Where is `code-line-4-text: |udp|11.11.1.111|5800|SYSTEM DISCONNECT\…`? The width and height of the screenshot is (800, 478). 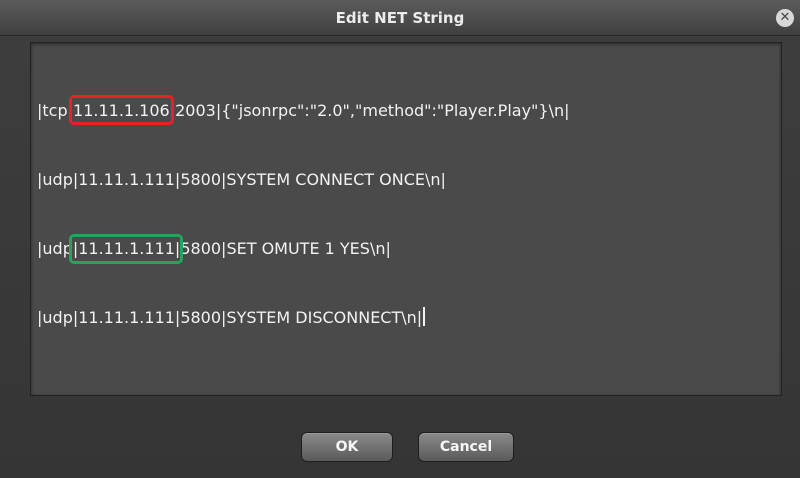
code-line-4-text: |udp|11.11.1.111|5800|SYSTEM DISCONNECT\… is located at coordinates (230, 317).